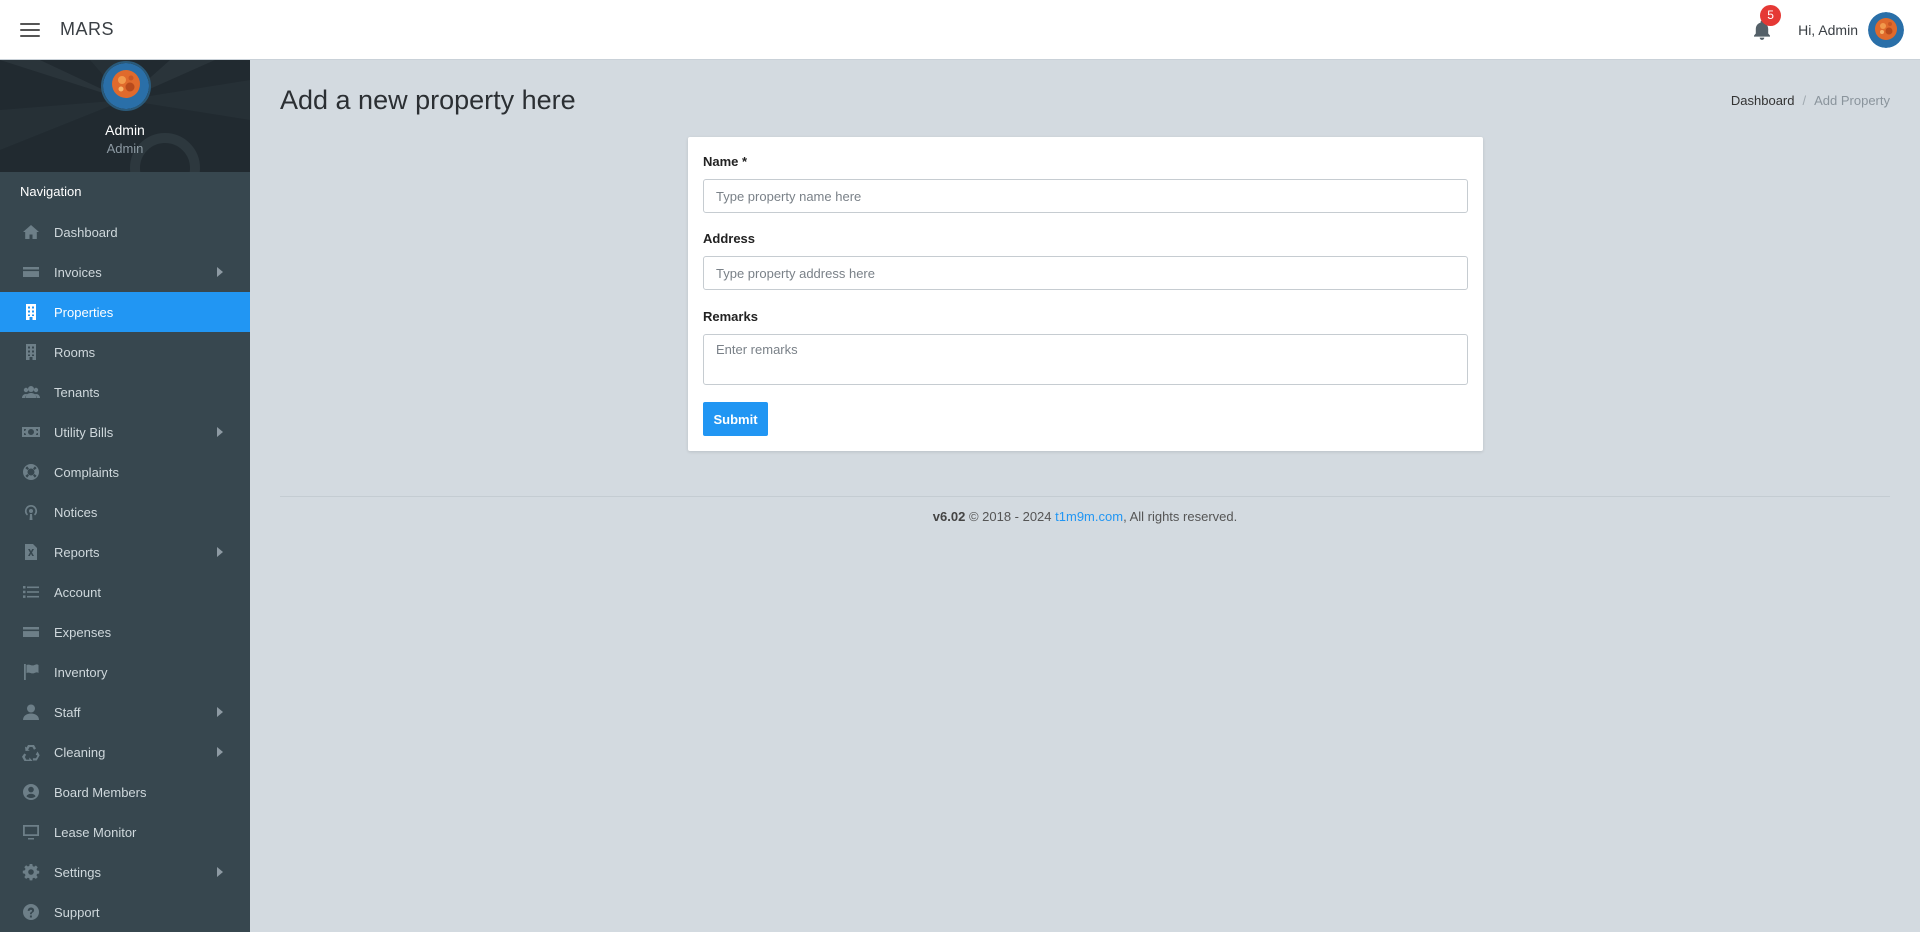  I want to click on menu-toggle-icon, so click(30, 29).